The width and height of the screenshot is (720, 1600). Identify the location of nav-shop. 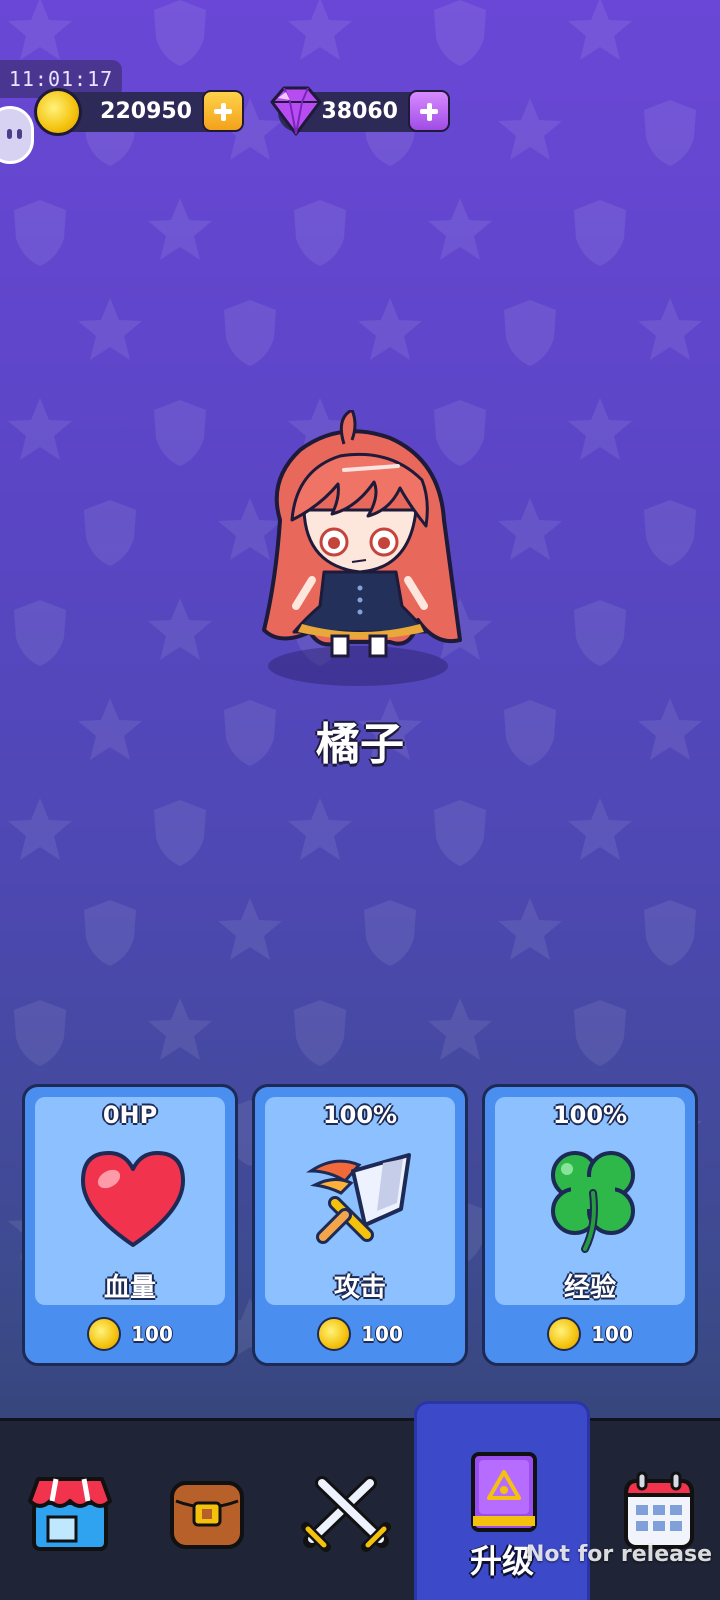
(69, 1510).